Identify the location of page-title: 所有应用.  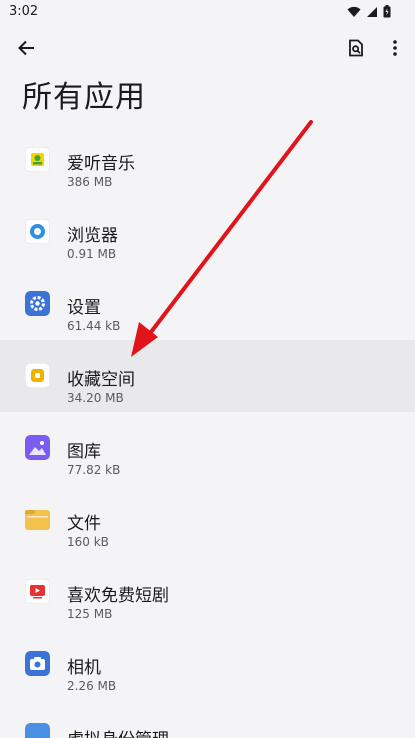
(84, 97).